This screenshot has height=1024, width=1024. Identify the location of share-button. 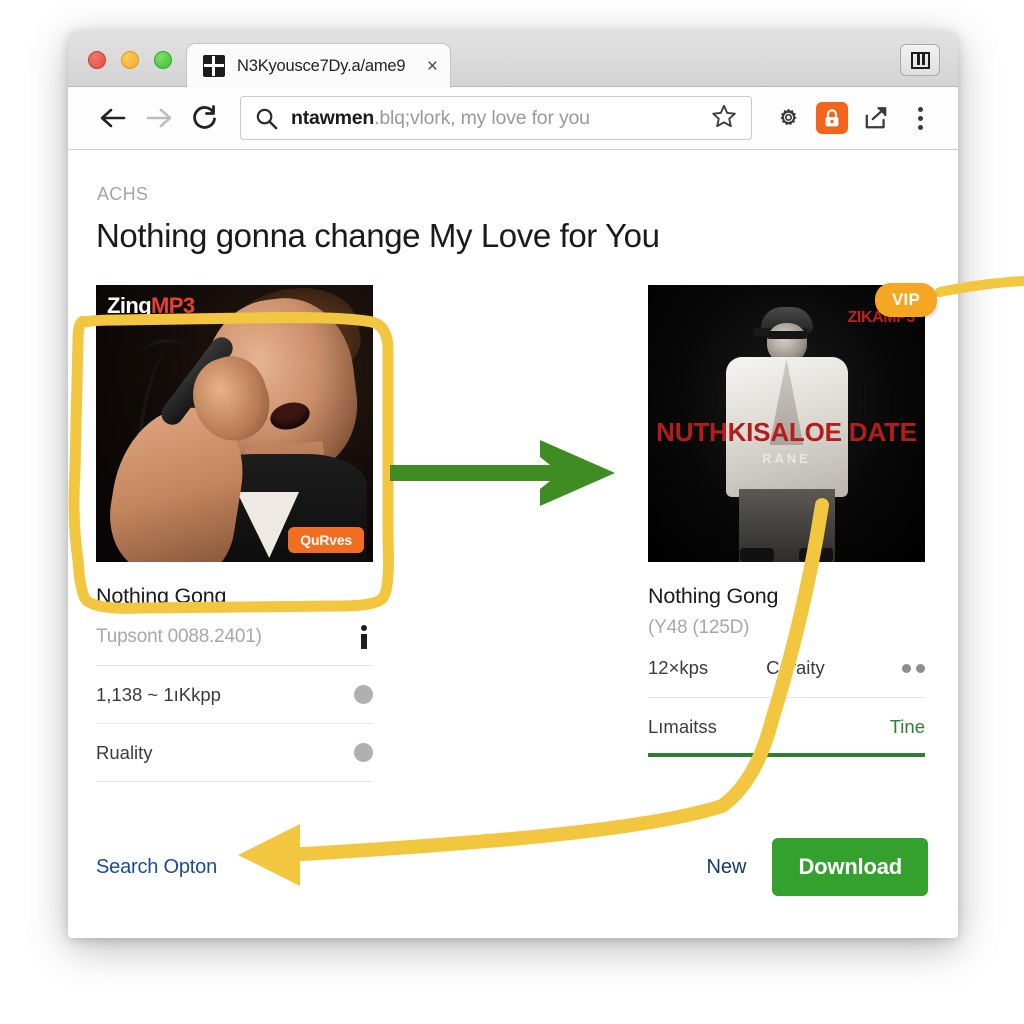
(876, 118).